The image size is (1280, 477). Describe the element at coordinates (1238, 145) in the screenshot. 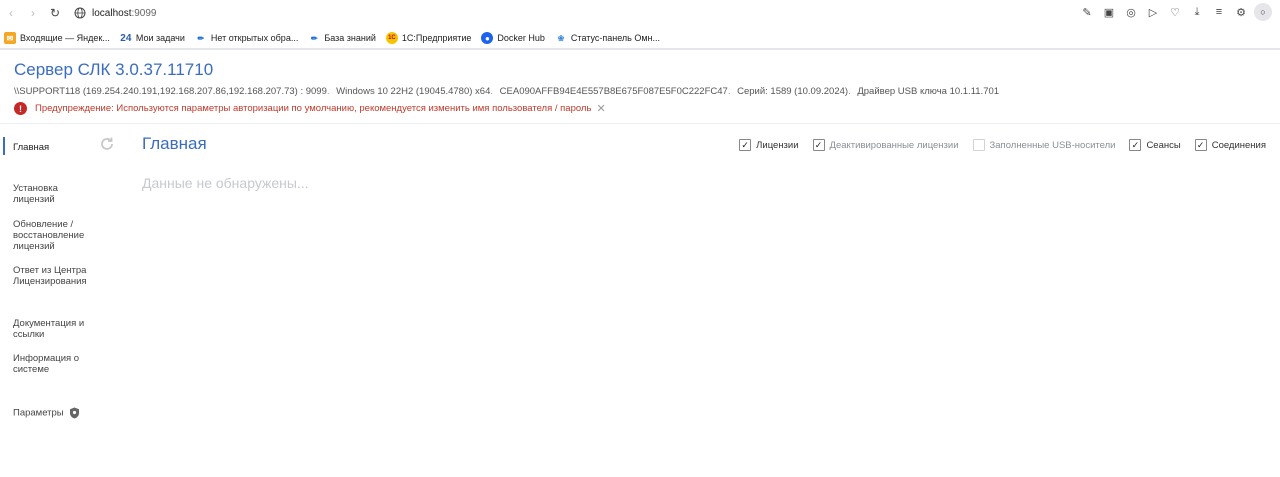

I see `filter-label: Соединения` at that location.